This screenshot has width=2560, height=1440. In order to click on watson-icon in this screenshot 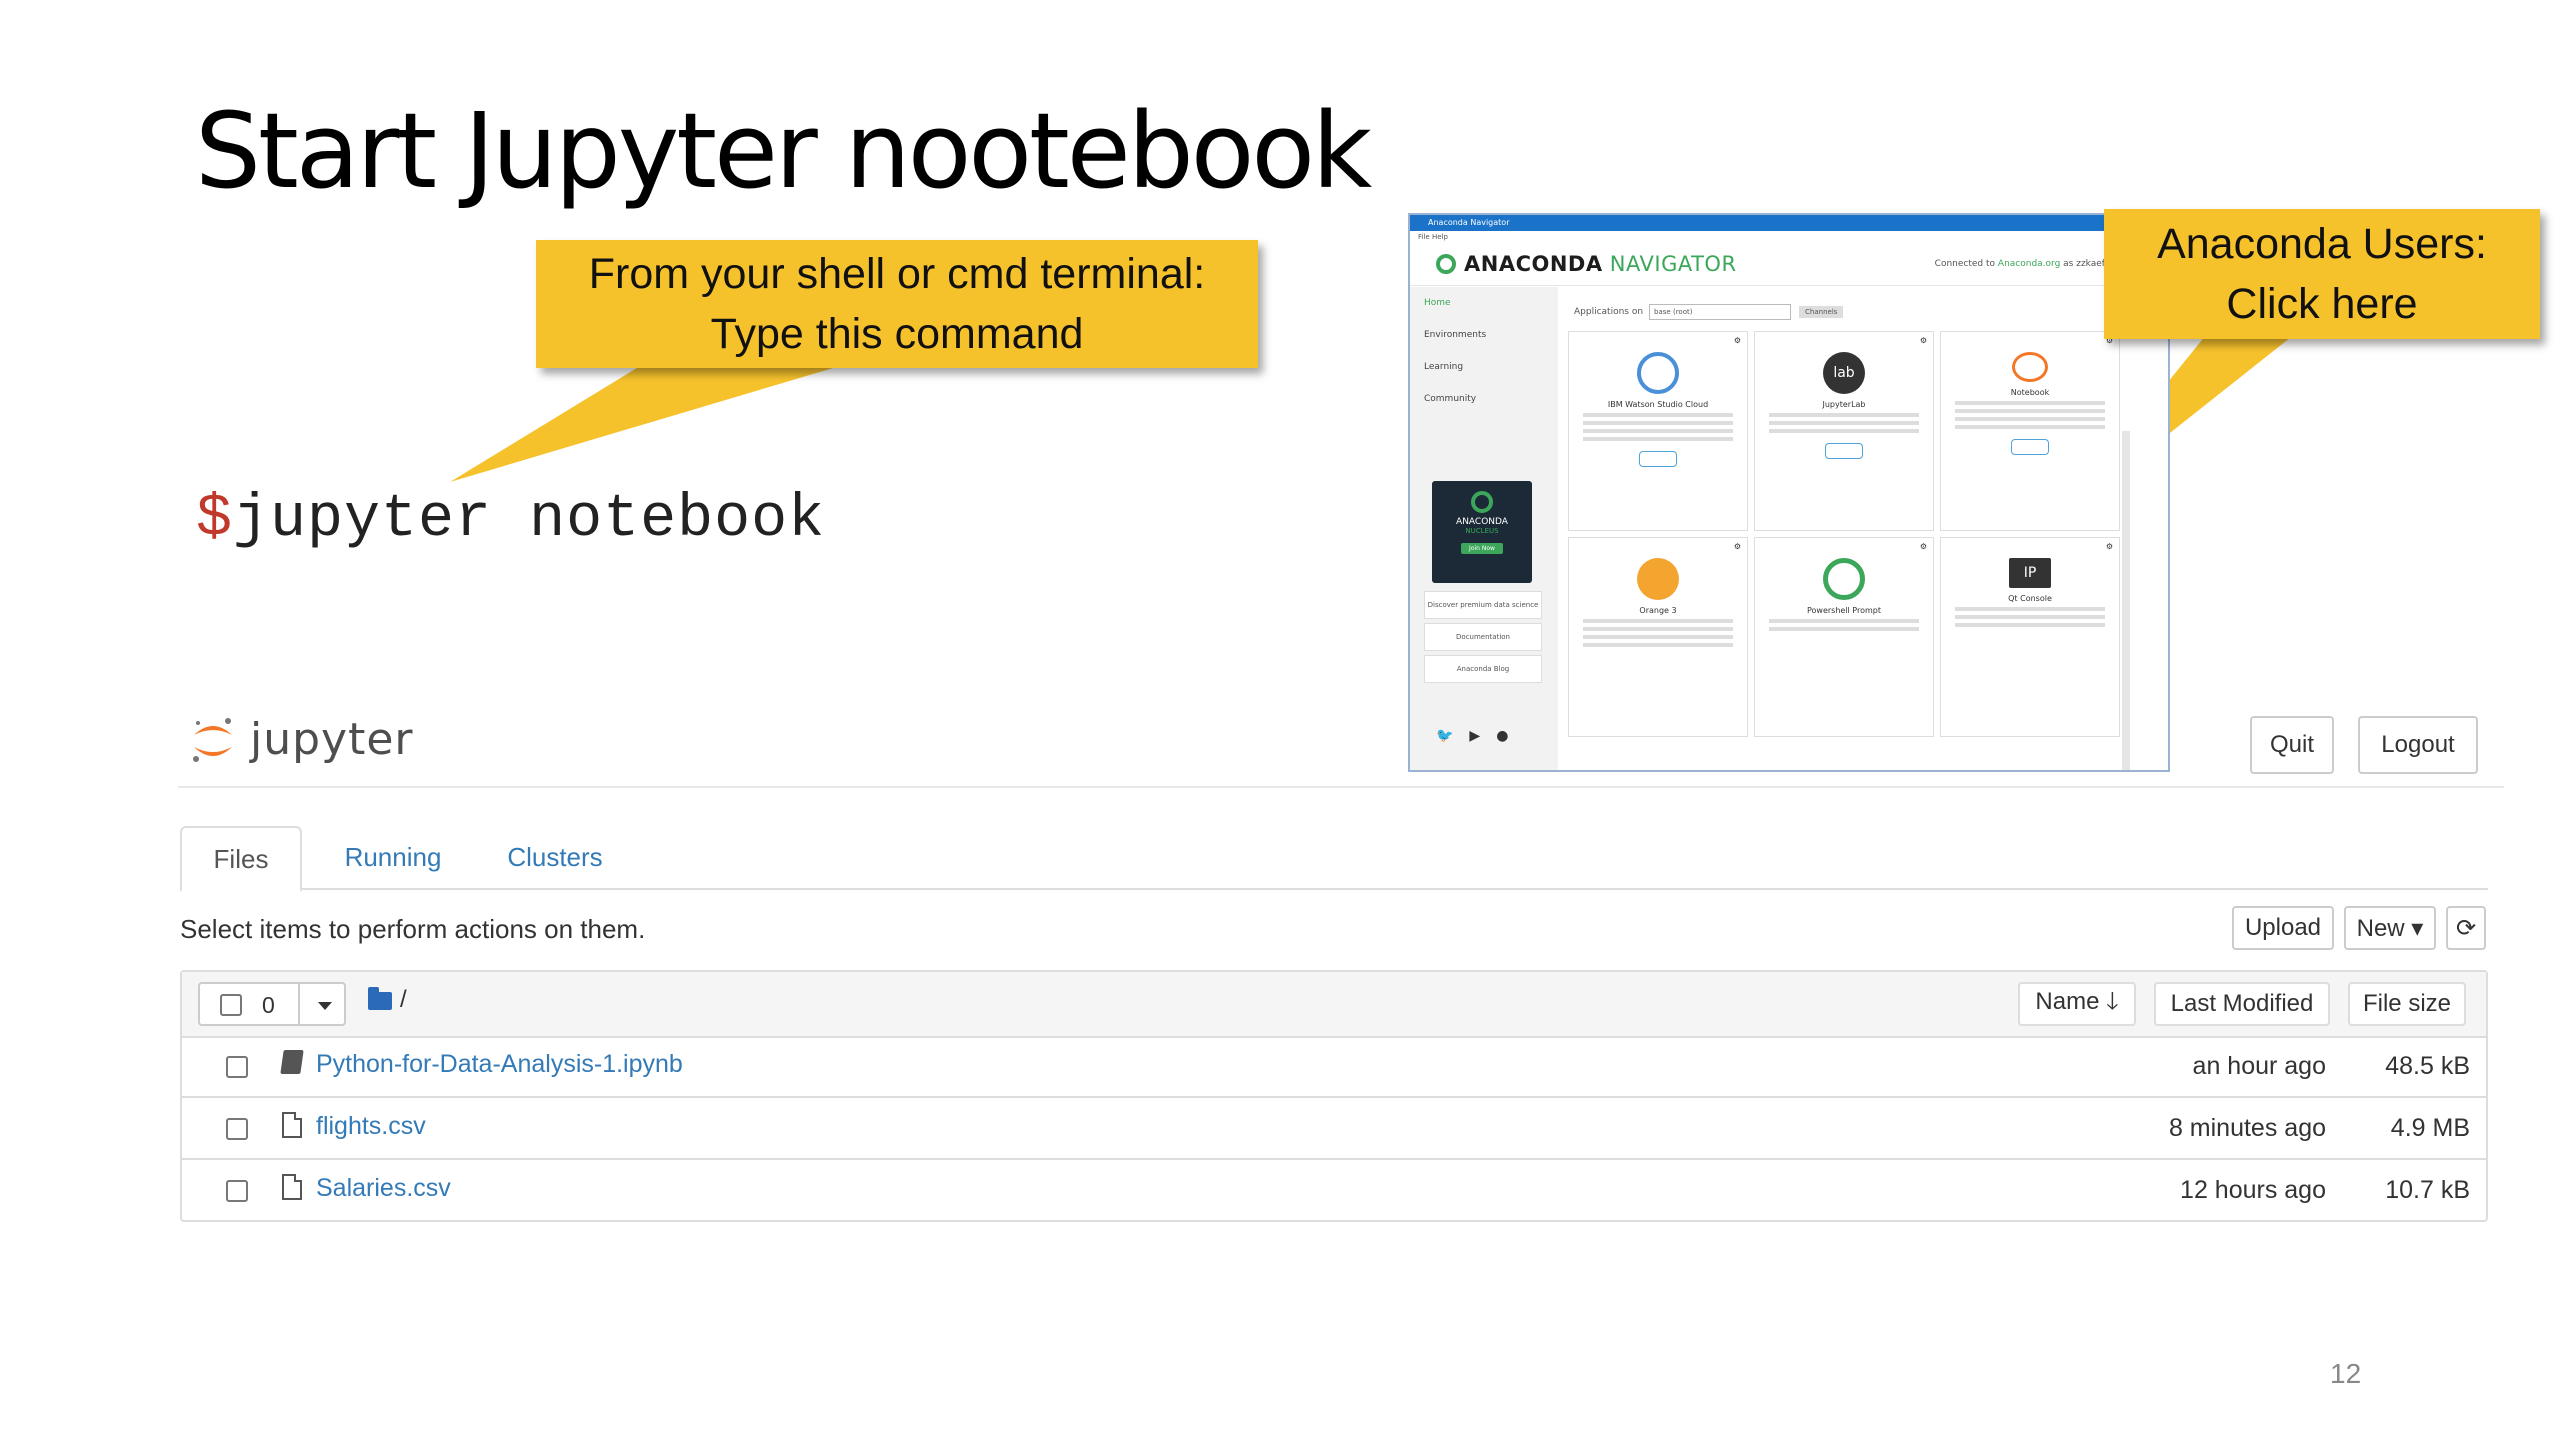, I will do `click(1658, 373)`.